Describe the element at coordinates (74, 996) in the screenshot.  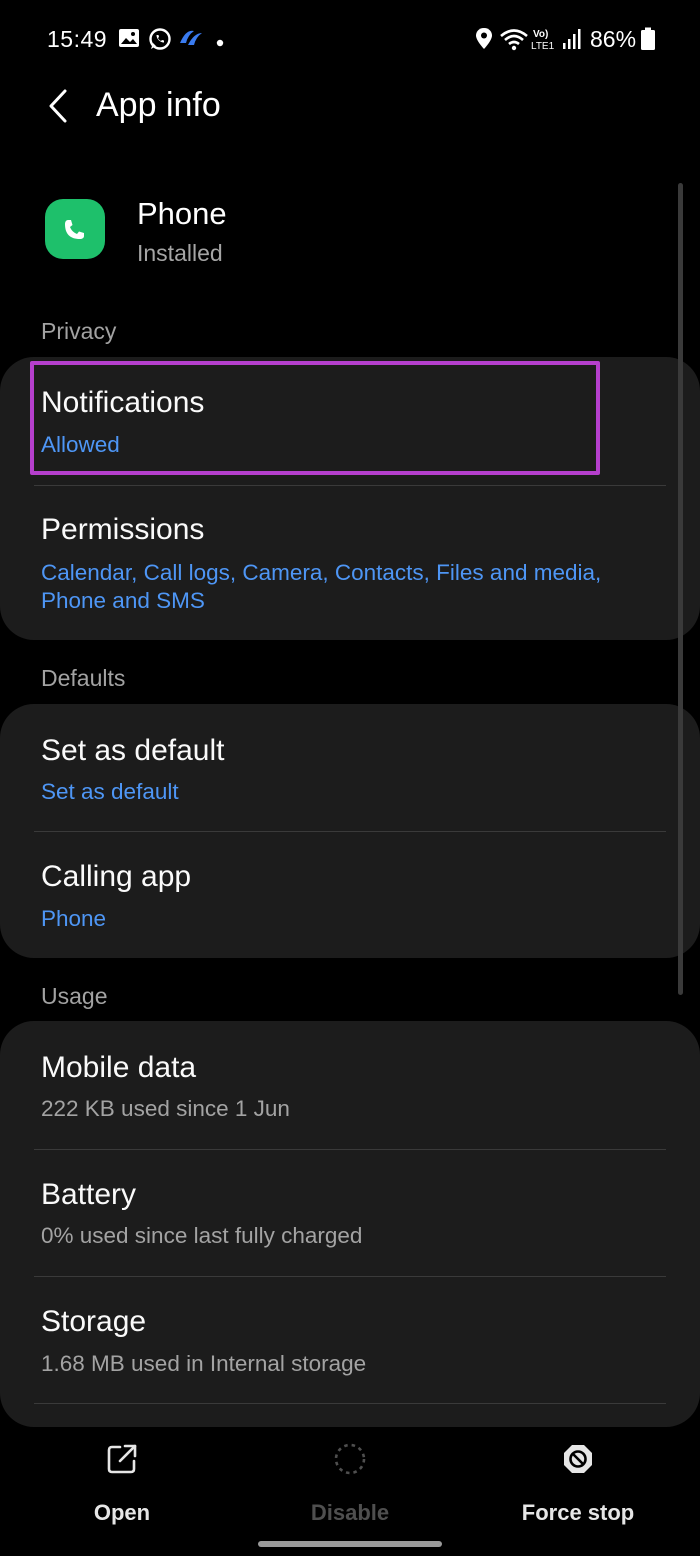
I see `section-header-usage: Usage` at that location.